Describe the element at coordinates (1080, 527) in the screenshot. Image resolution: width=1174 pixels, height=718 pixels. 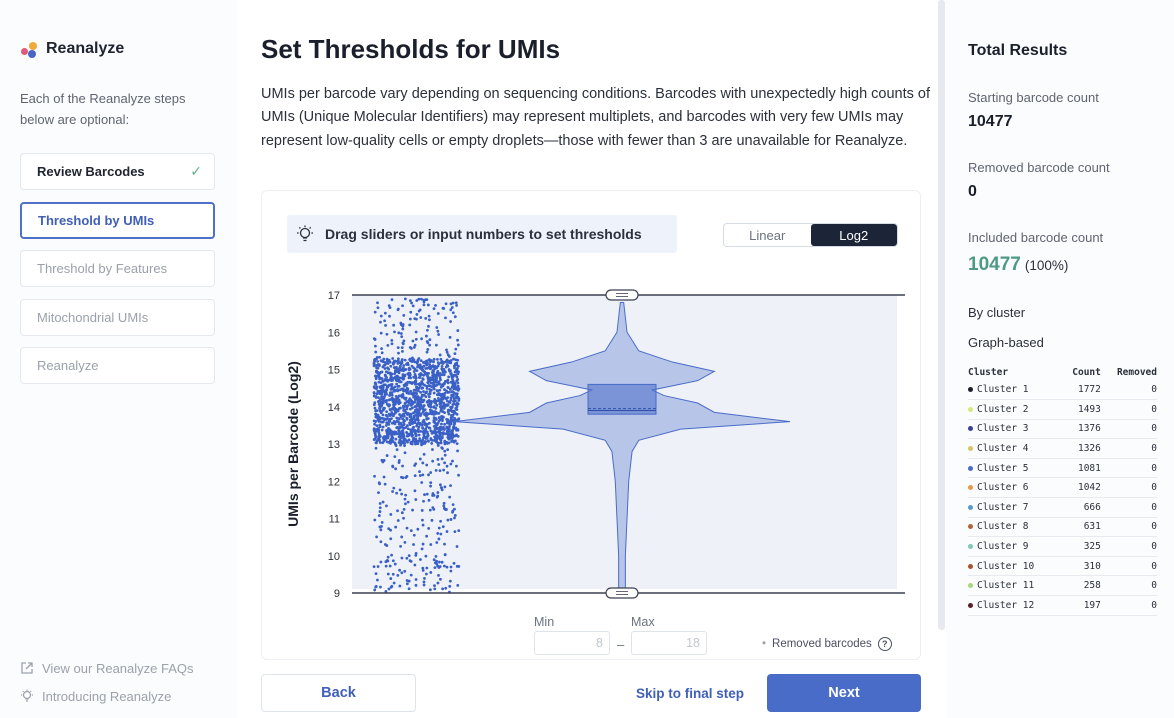
I see `cluster-count: 631` at that location.